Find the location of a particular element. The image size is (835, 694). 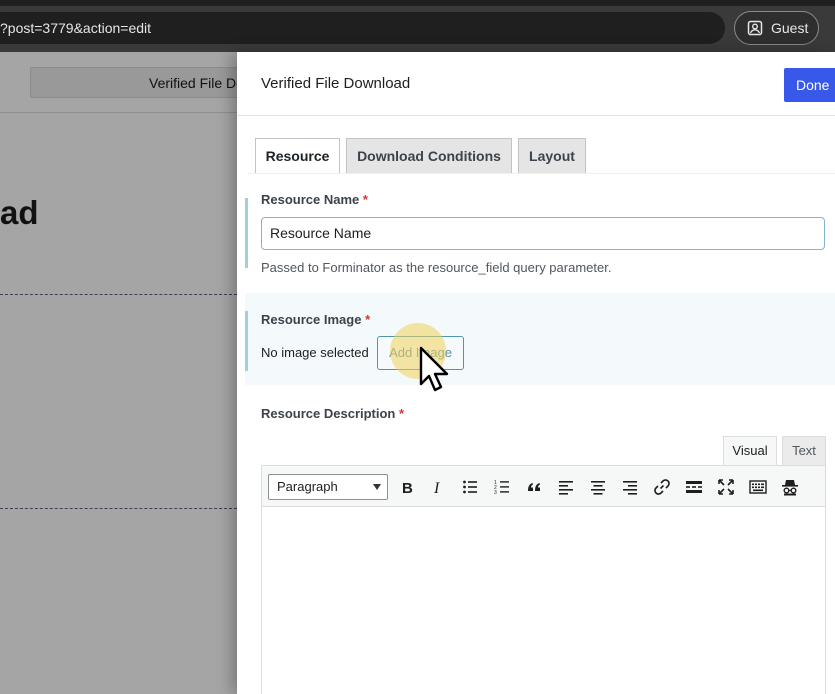

link-button is located at coordinates (662, 487).